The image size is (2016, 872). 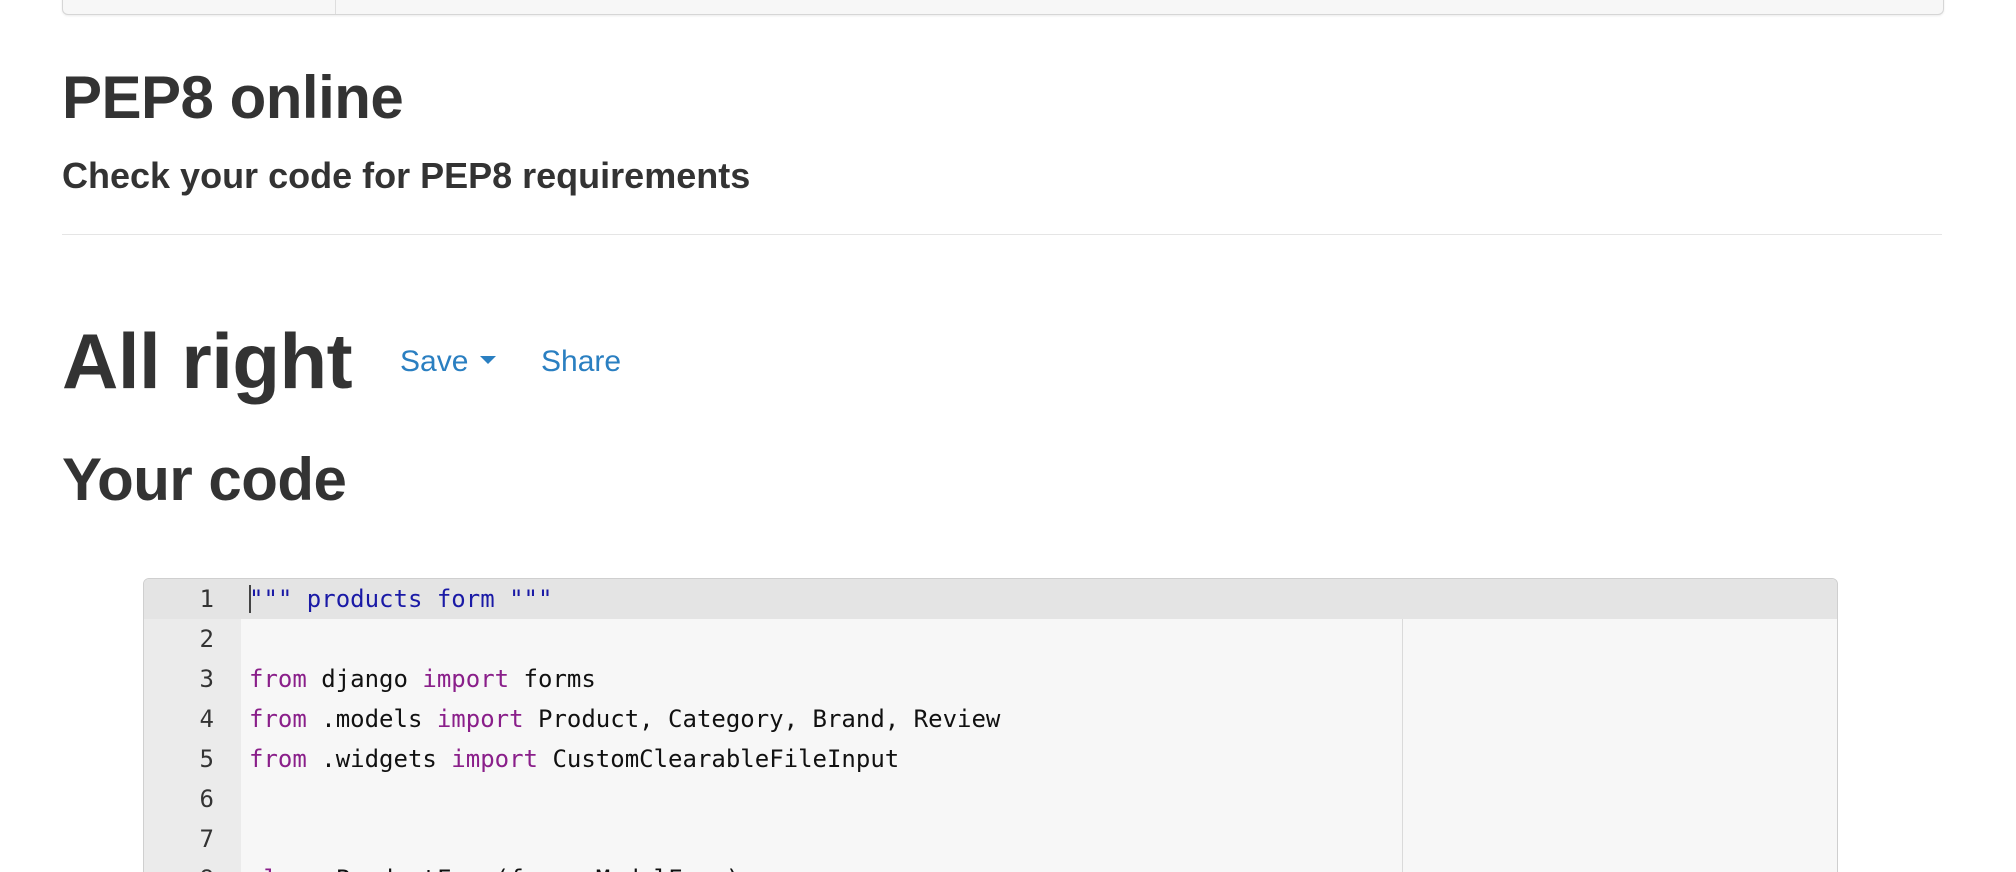 I want to click on code-token: .widgets, so click(x=379, y=759).